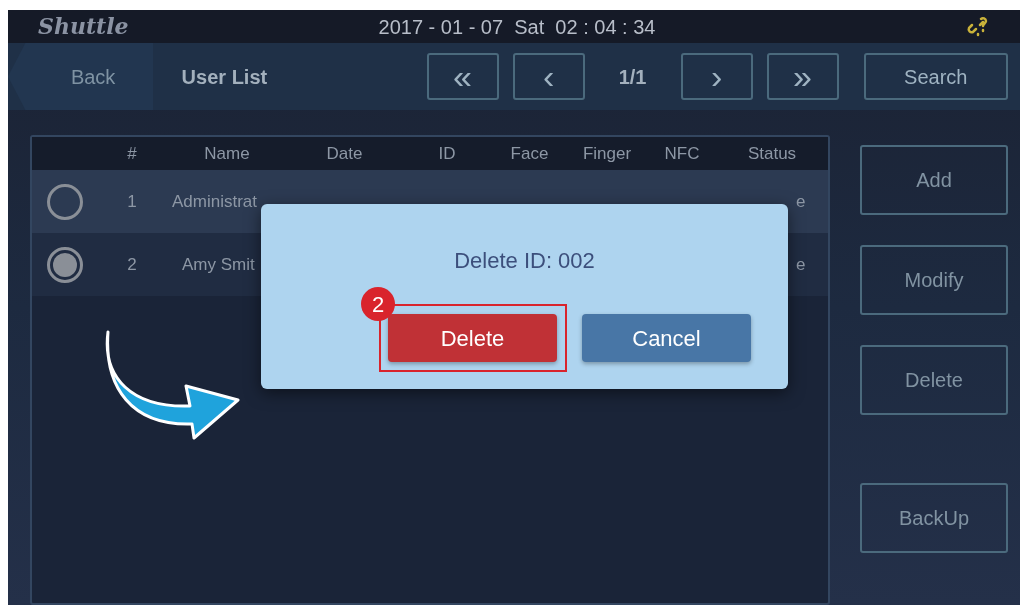 The image size is (1028, 605). What do you see at coordinates (132, 153) in the screenshot?
I see `column-header: #` at bounding box center [132, 153].